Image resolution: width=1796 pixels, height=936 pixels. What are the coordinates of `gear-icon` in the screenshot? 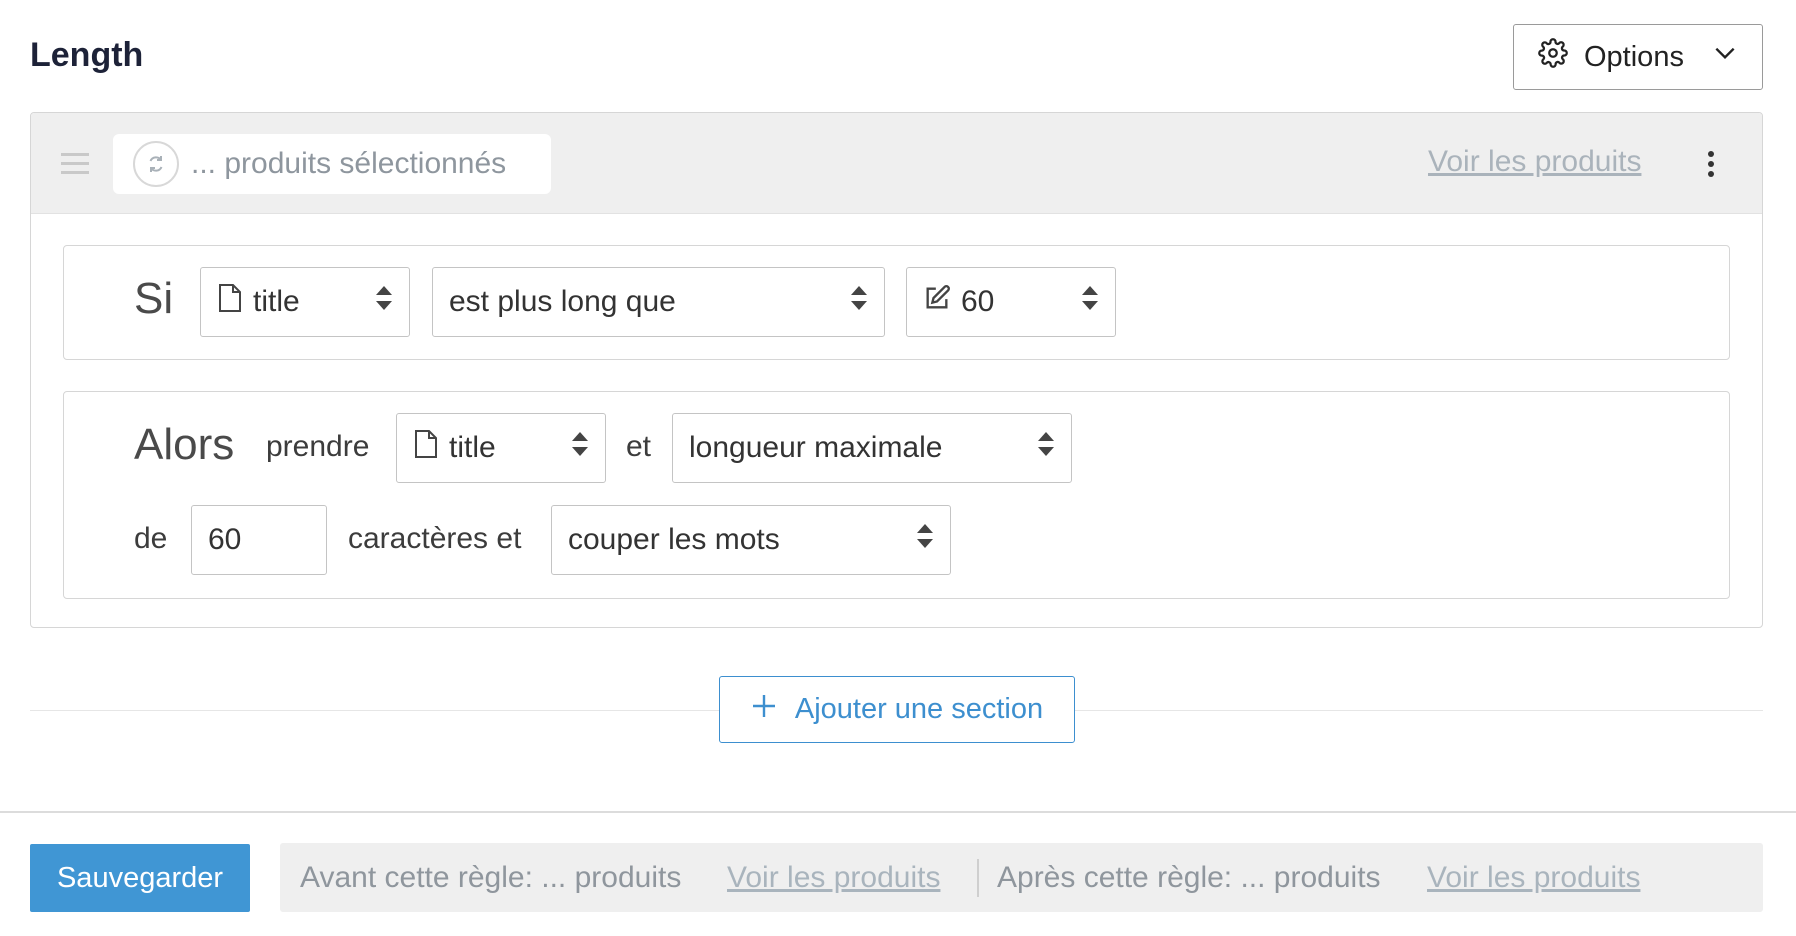 It's located at (1553, 57).